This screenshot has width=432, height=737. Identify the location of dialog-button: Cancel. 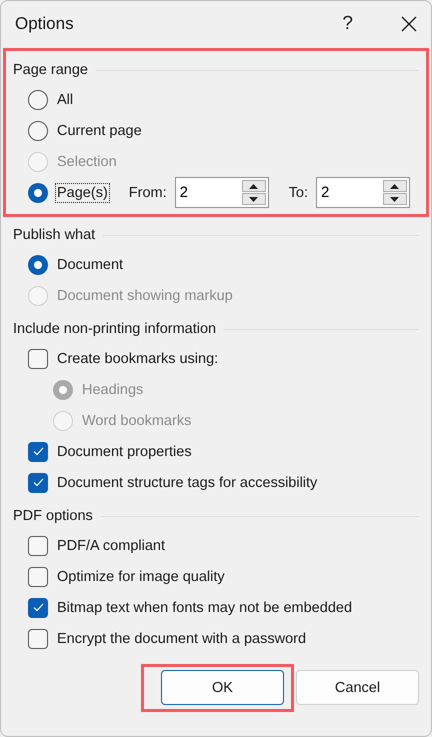
(357, 687).